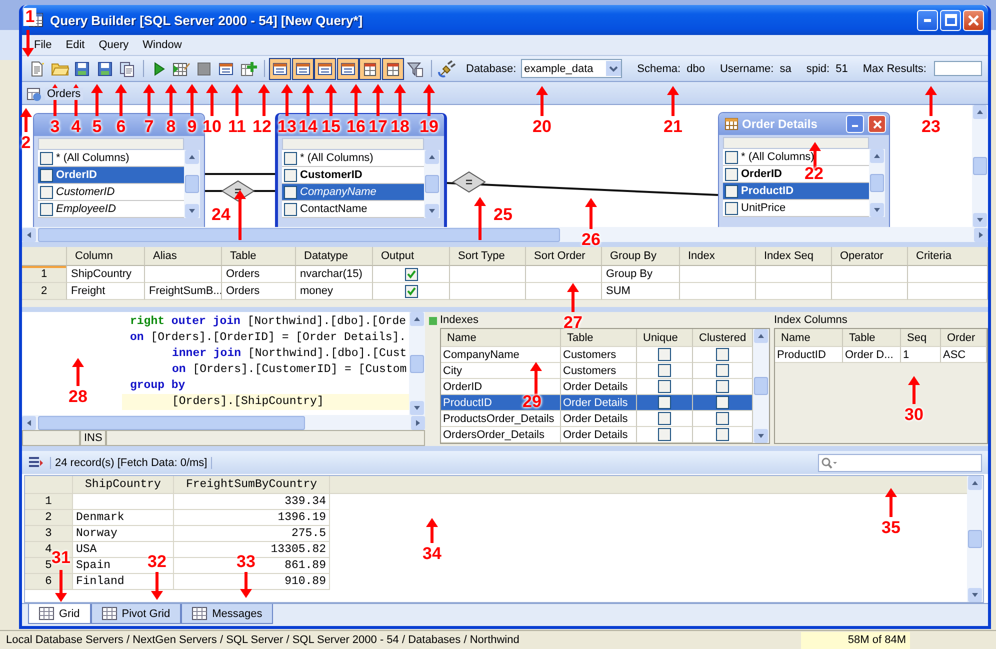  I want to click on table-cell: 339.34, so click(252, 502).